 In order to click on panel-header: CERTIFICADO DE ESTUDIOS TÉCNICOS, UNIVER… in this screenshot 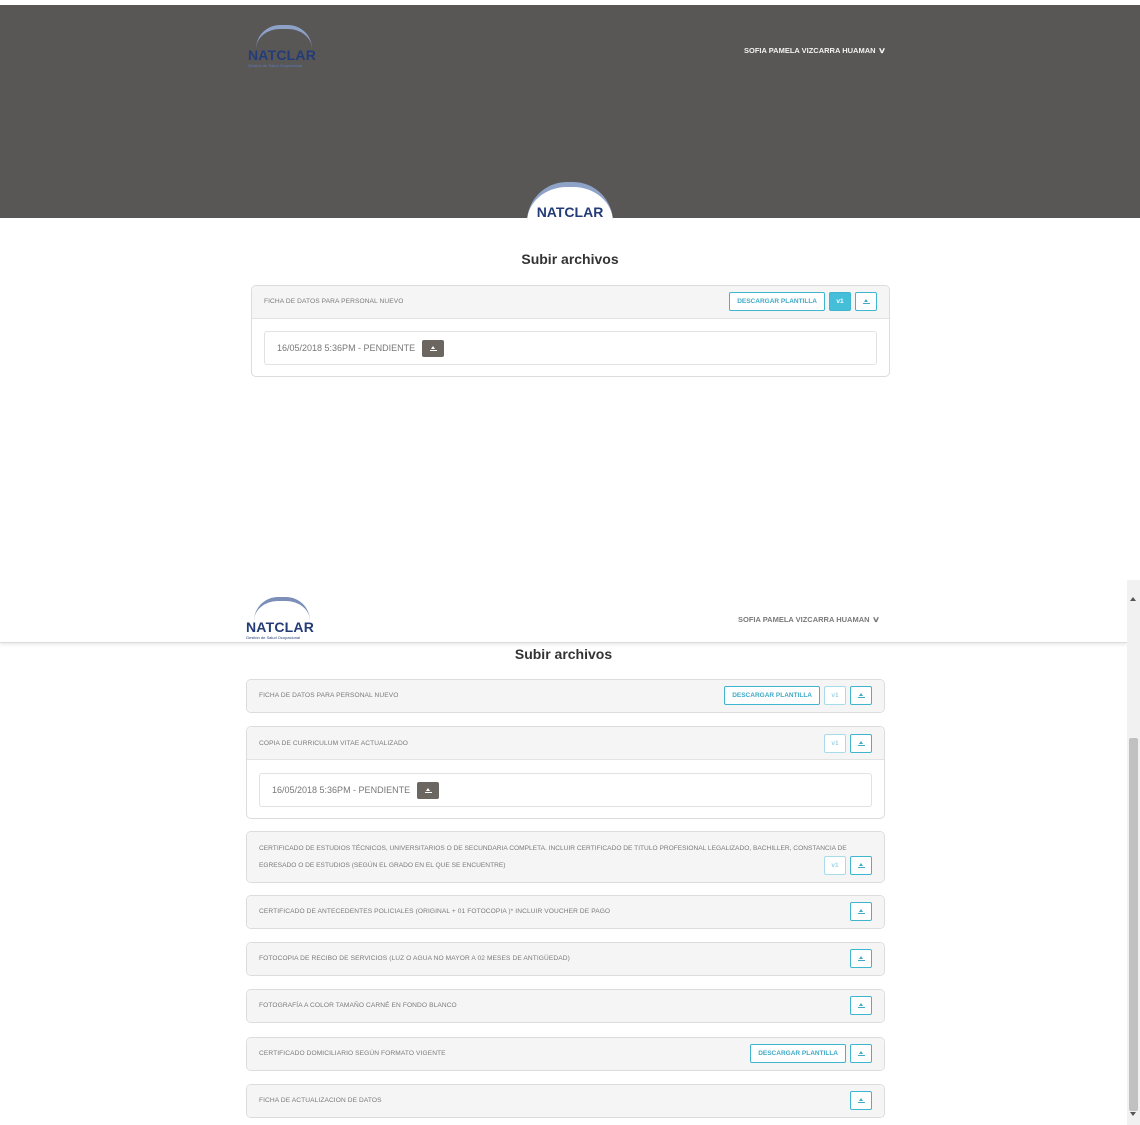, I will do `click(565, 857)`.